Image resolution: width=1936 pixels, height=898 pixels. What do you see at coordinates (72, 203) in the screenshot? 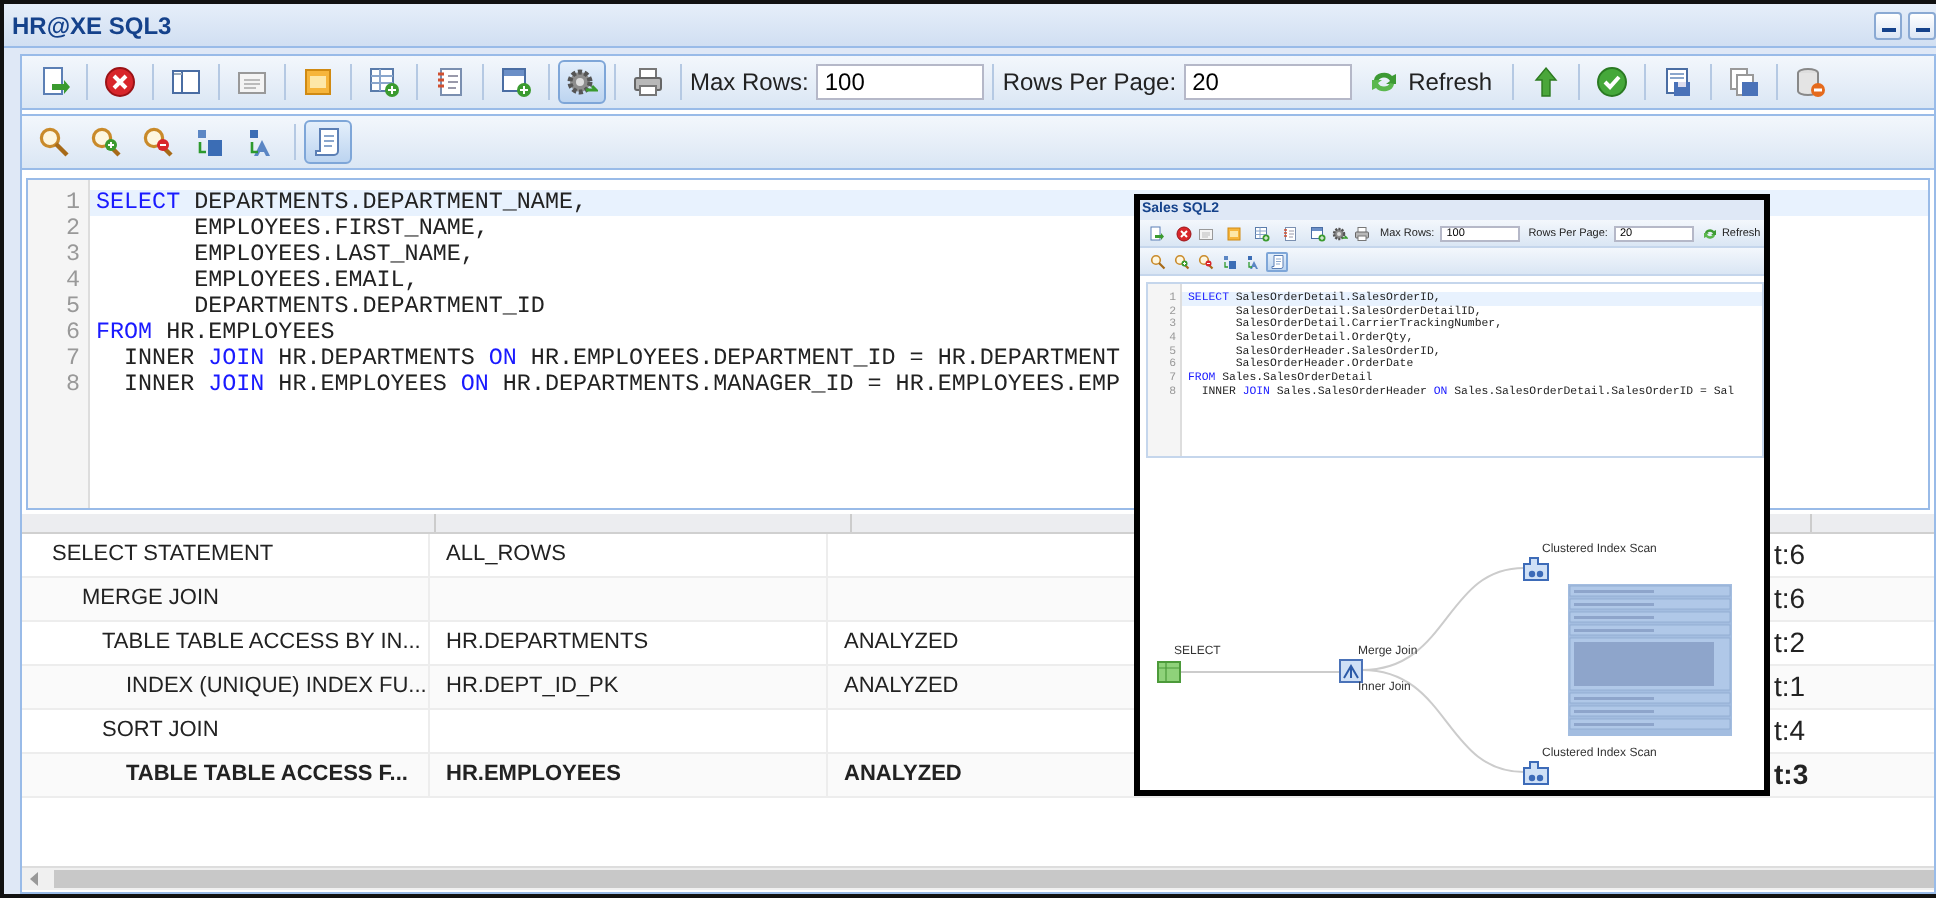
I see `line-number: 1` at bounding box center [72, 203].